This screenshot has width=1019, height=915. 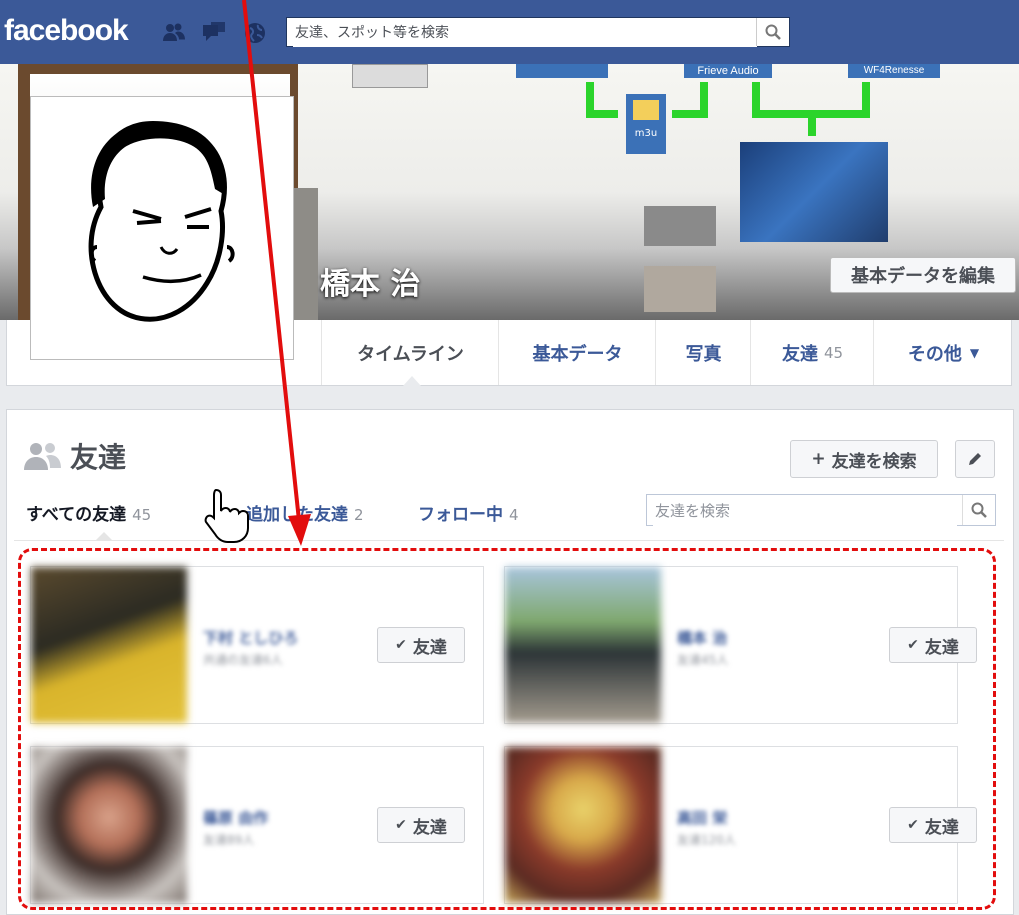 I want to click on filter-recently-added: 追加した友達 2, so click(x=305, y=512).